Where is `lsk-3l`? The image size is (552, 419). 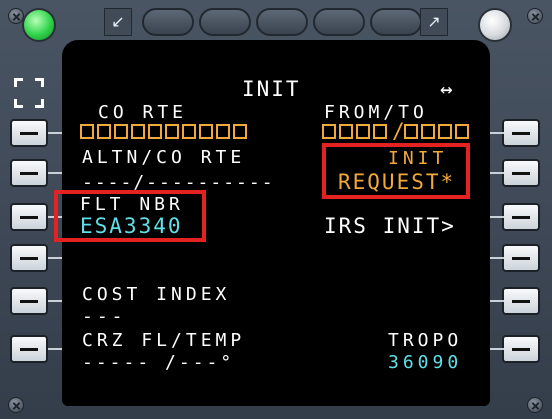
lsk-3l is located at coordinates (29, 217).